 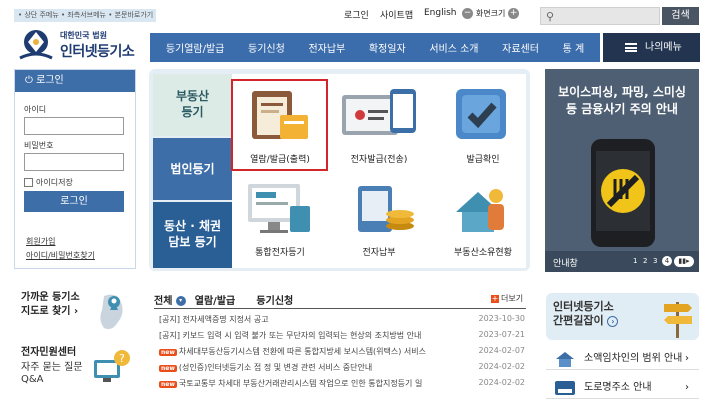 I want to click on plus-icon: +, so click(x=495, y=298).